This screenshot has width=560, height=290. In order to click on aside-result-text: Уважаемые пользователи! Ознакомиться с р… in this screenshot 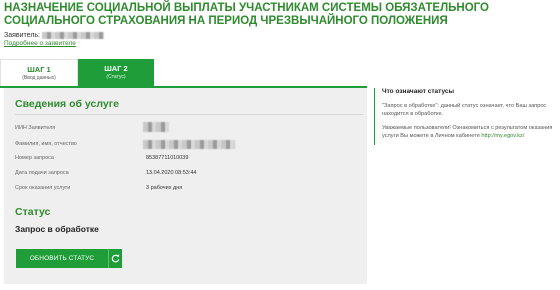, I will do `click(467, 132)`.